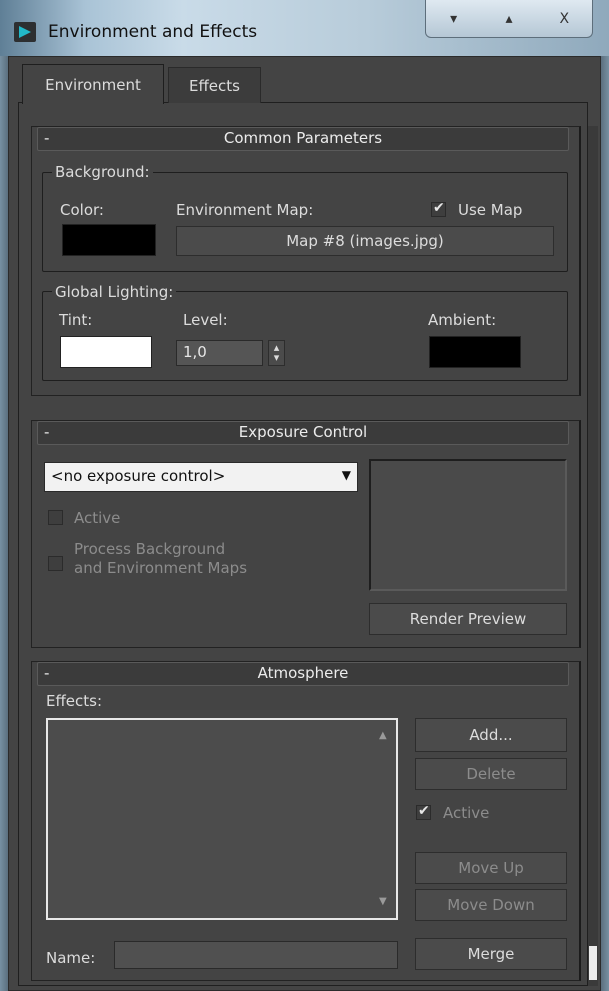 The width and height of the screenshot is (609, 991). I want to click on render-preview-button: Render Preview, so click(468, 619).